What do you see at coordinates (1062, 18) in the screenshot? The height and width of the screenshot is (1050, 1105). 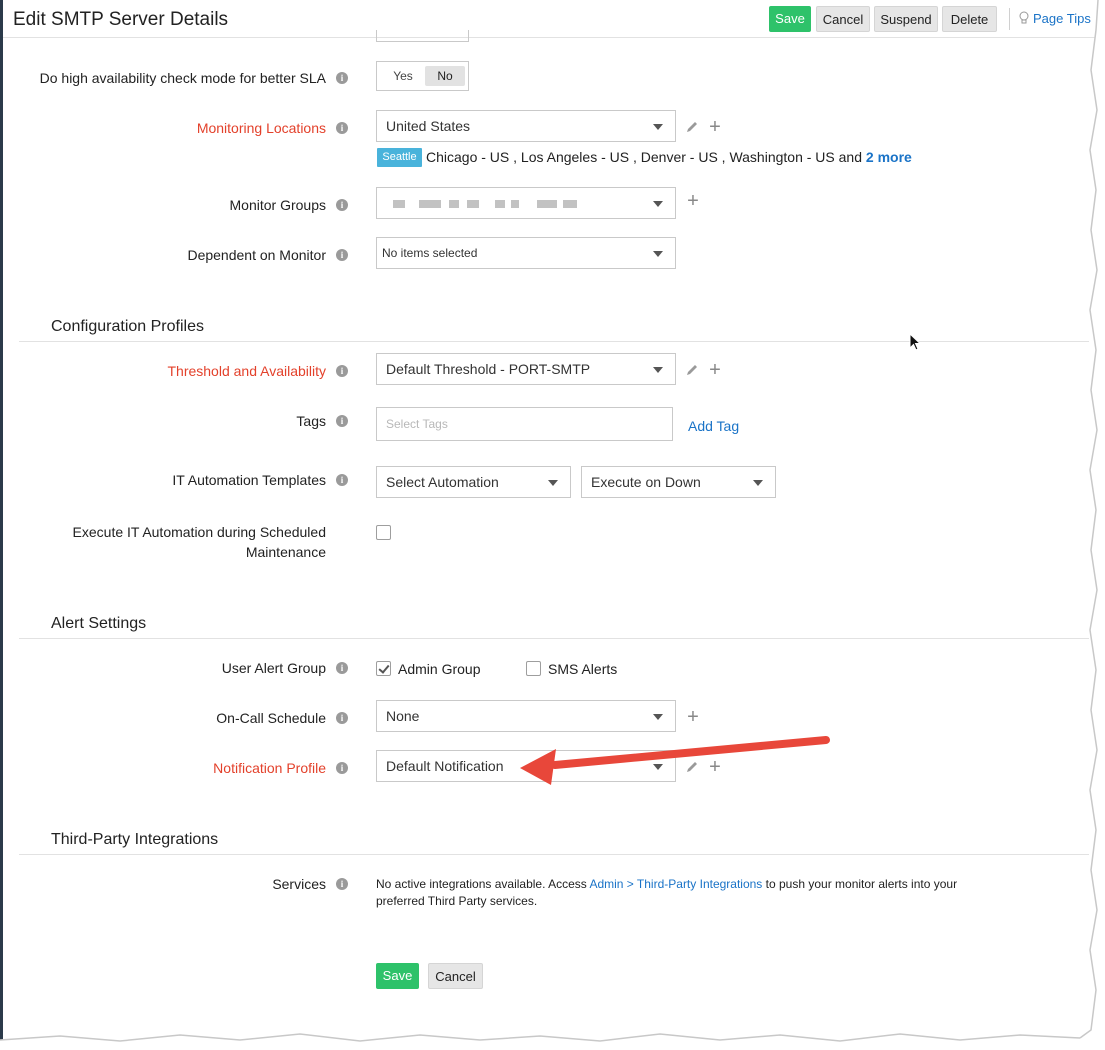 I see `page-tips-label: Page Tips` at bounding box center [1062, 18].